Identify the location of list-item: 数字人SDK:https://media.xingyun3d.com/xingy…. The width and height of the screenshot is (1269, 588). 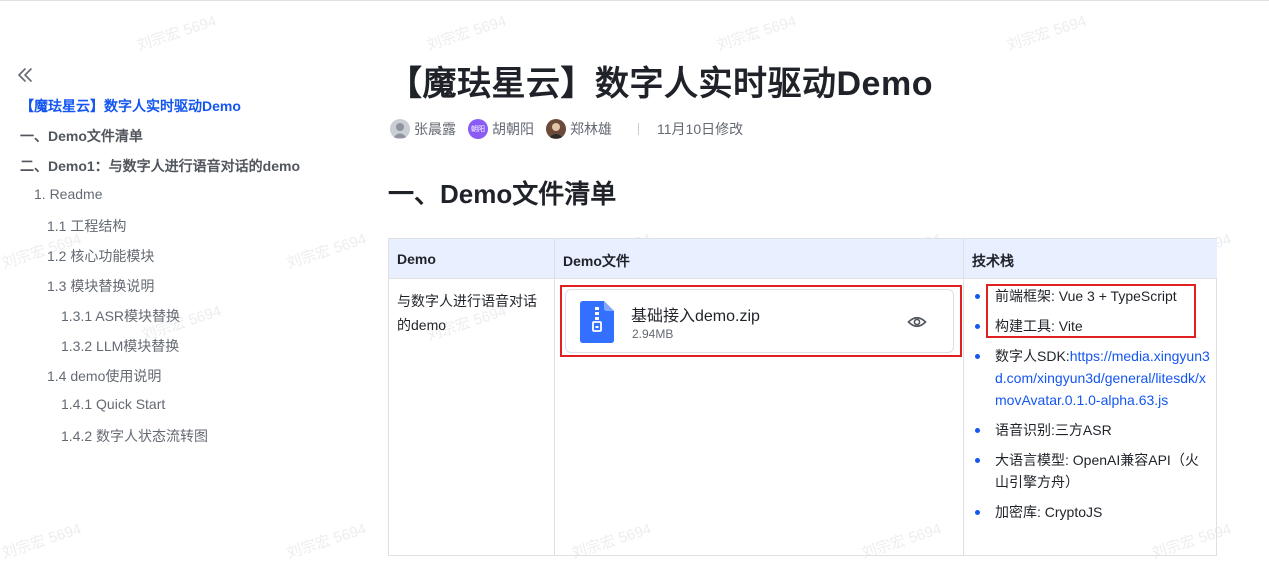
(1091, 378).